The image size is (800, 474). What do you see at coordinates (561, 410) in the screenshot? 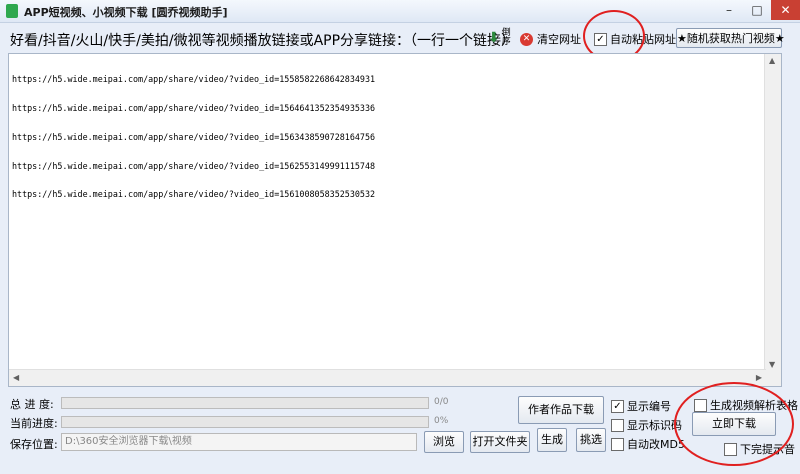
I see `author-works-download-button: 作者作品下载` at bounding box center [561, 410].